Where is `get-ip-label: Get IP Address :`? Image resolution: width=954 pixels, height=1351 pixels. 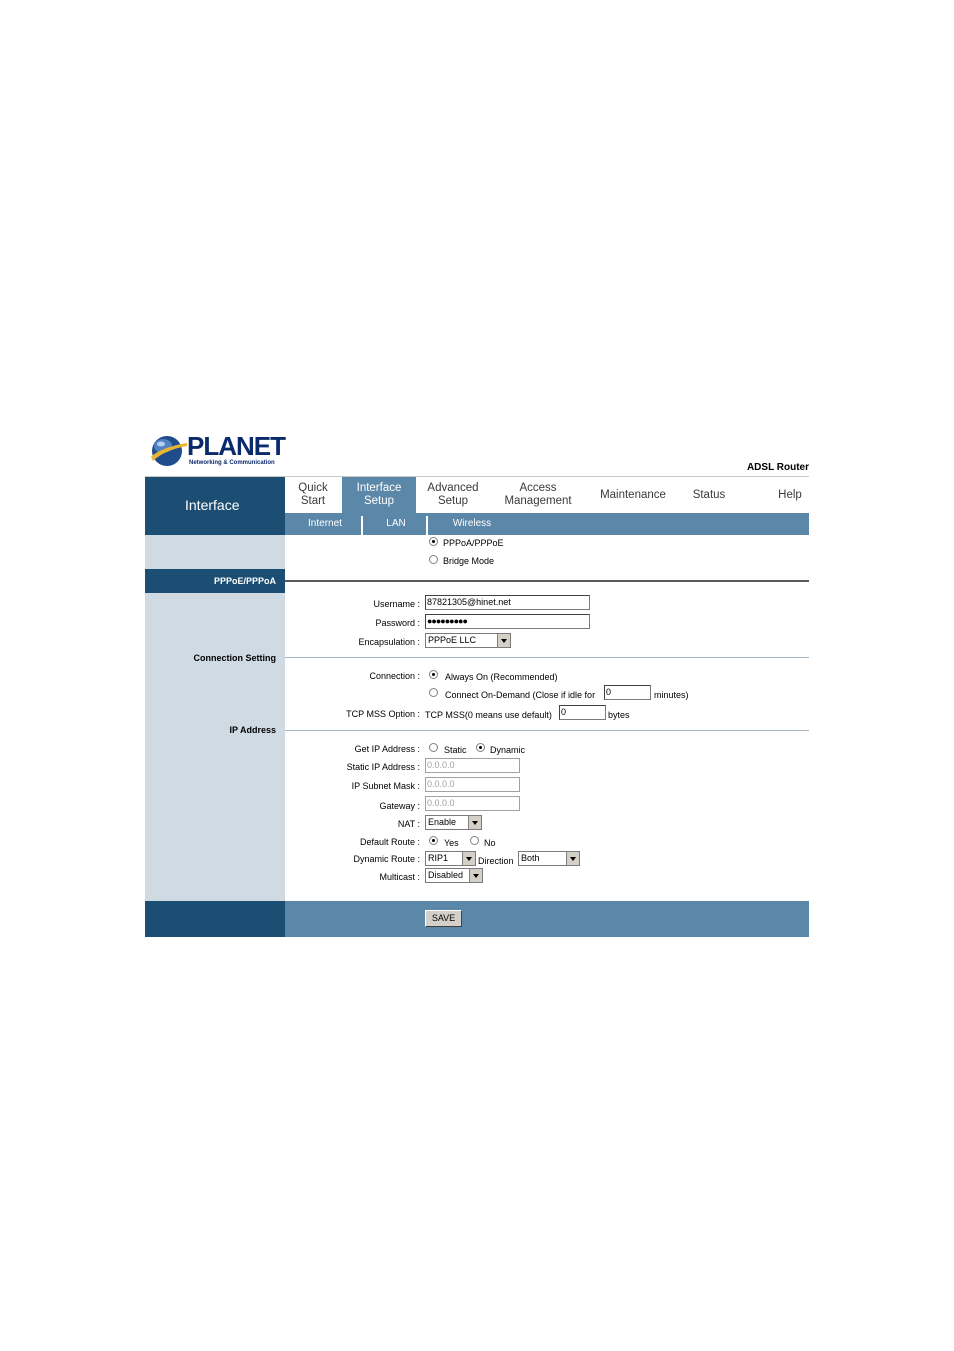
get-ip-label: Get IP Address : is located at coordinates (387, 749).